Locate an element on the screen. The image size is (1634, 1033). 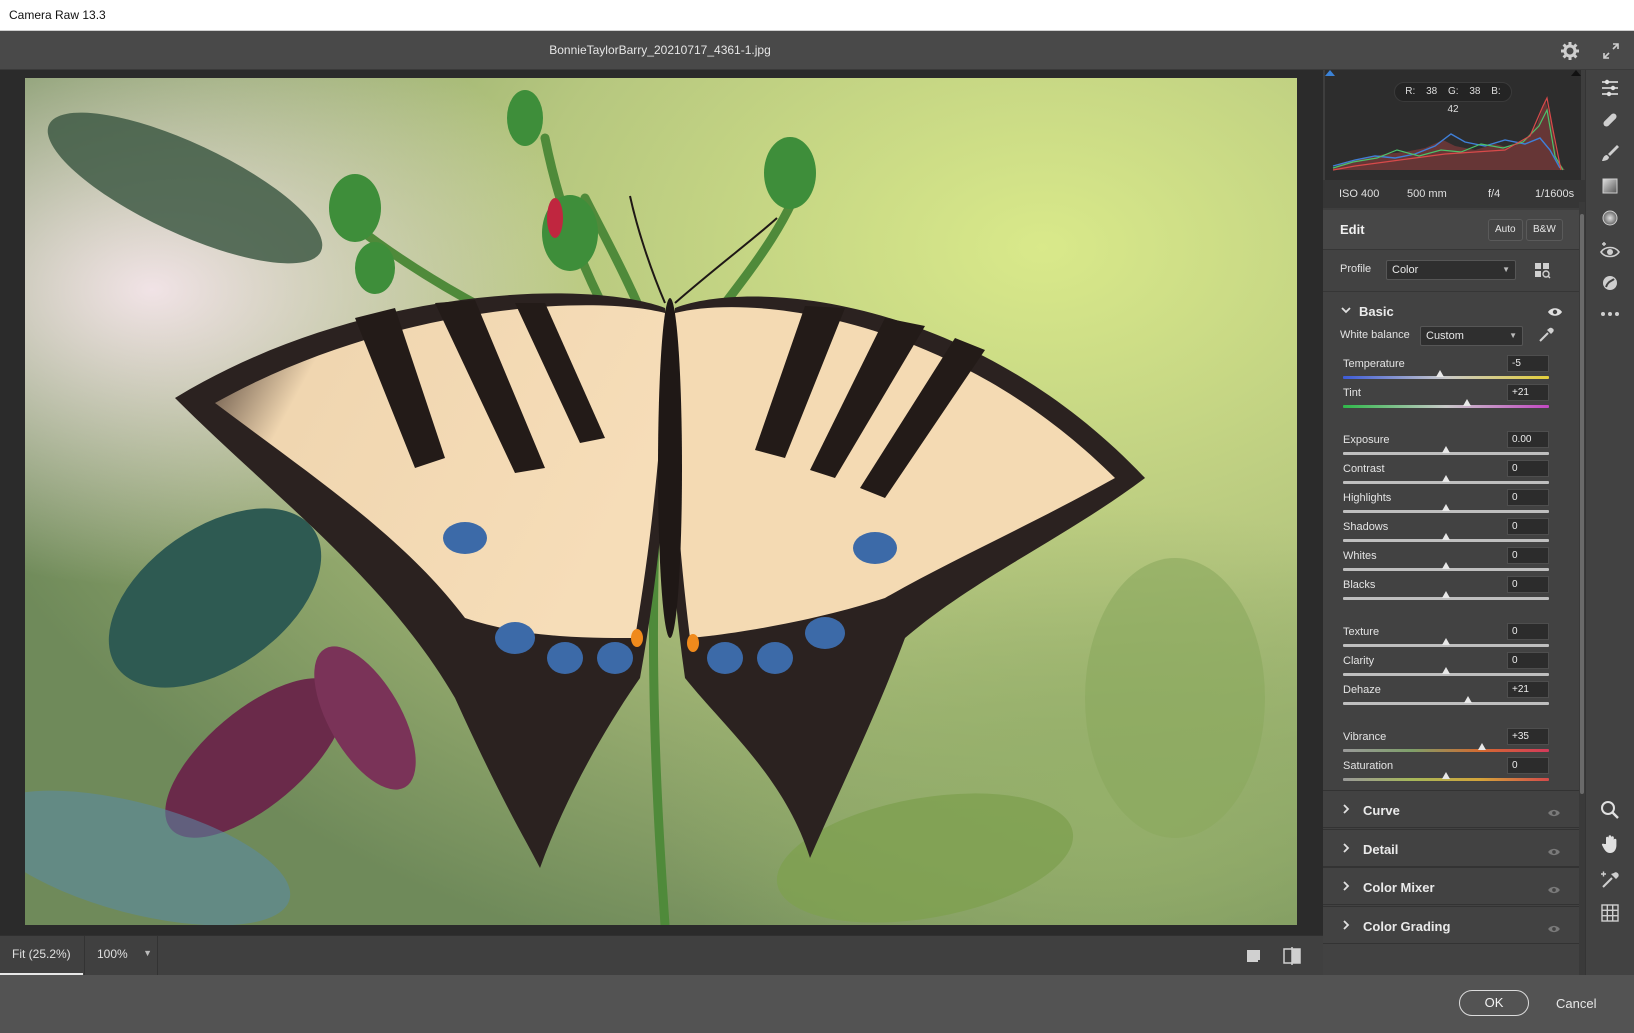
slider-label: Clarity is located at coordinates (1359, 661).